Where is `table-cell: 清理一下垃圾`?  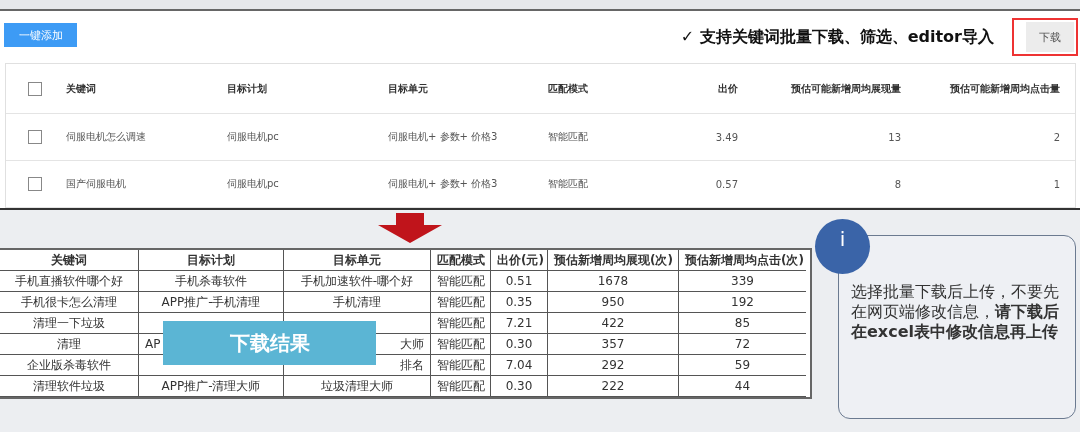 table-cell: 清理一下垃圾 is located at coordinates (69, 323).